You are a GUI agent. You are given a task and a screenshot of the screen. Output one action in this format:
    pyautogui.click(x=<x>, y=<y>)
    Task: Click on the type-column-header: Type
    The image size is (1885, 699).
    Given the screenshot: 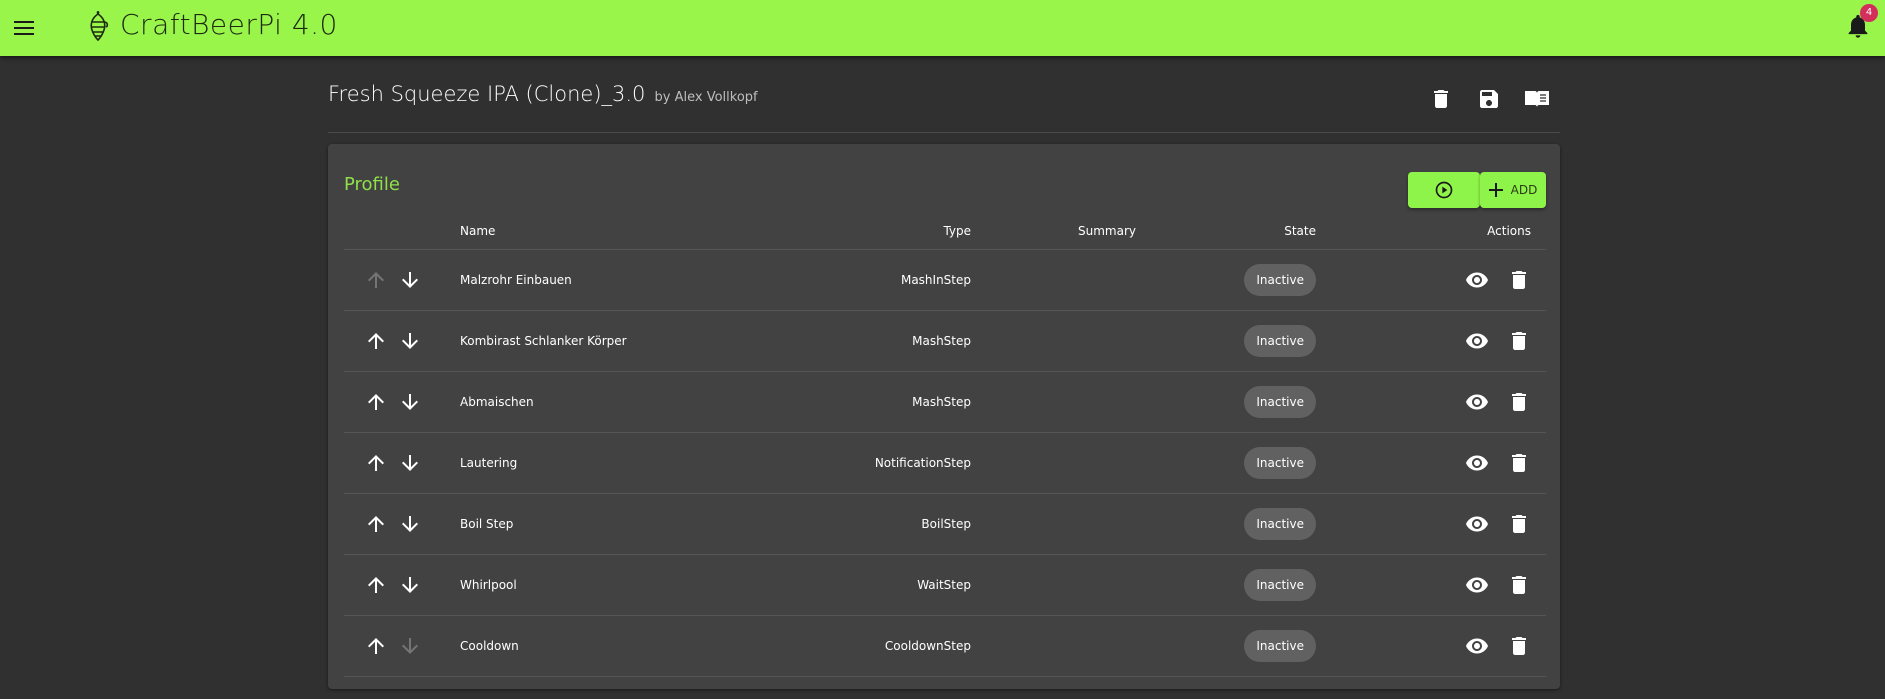 What is the action you would take?
    pyautogui.click(x=885, y=232)
    